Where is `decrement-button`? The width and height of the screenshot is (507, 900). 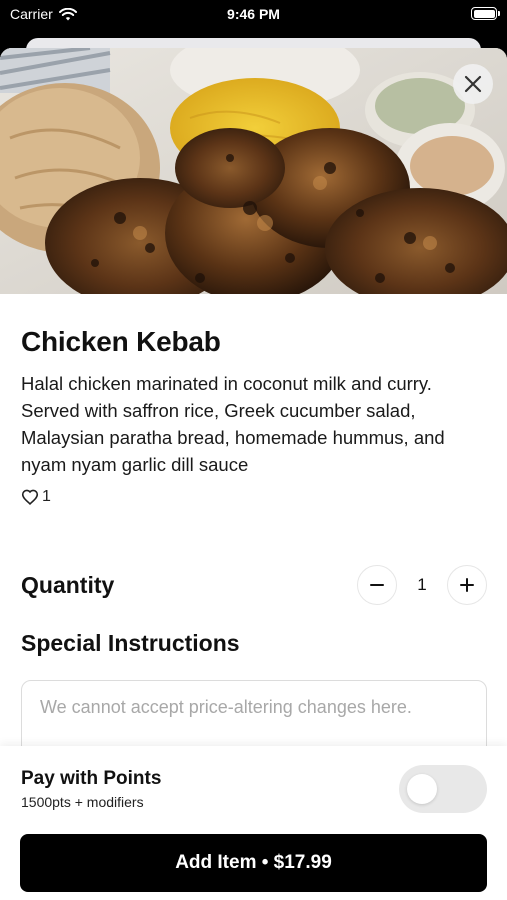 decrement-button is located at coordinates (377, 585).